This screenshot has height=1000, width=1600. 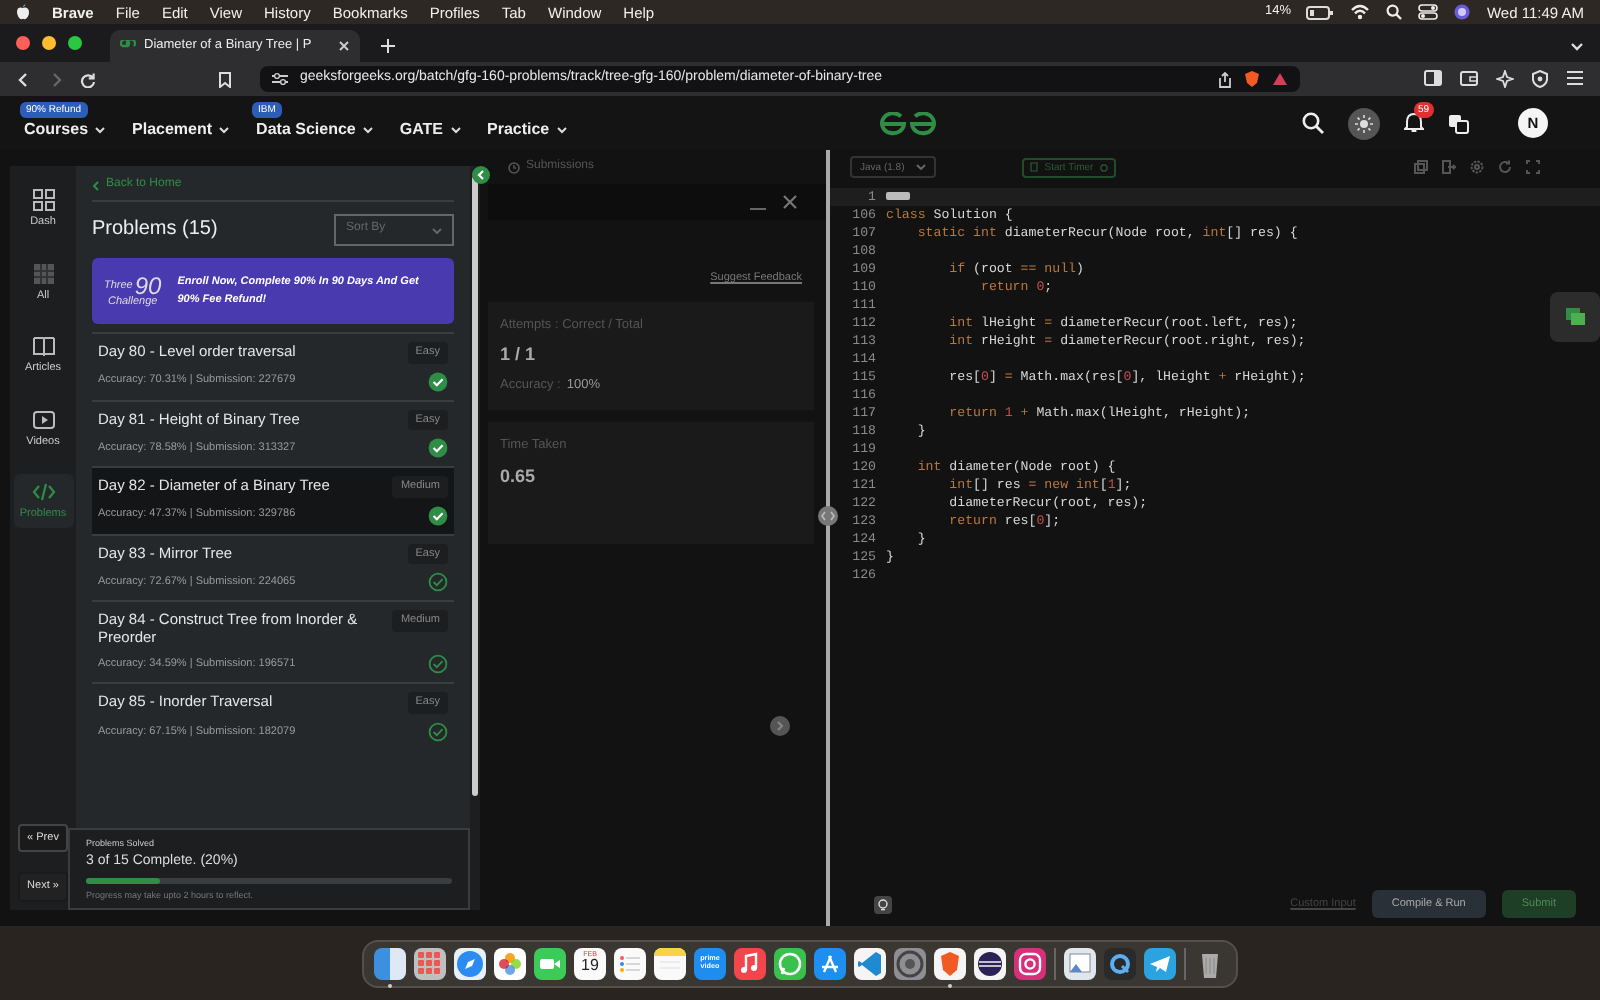 I want to click on wallet-icon, so click(x=1469, y=78).